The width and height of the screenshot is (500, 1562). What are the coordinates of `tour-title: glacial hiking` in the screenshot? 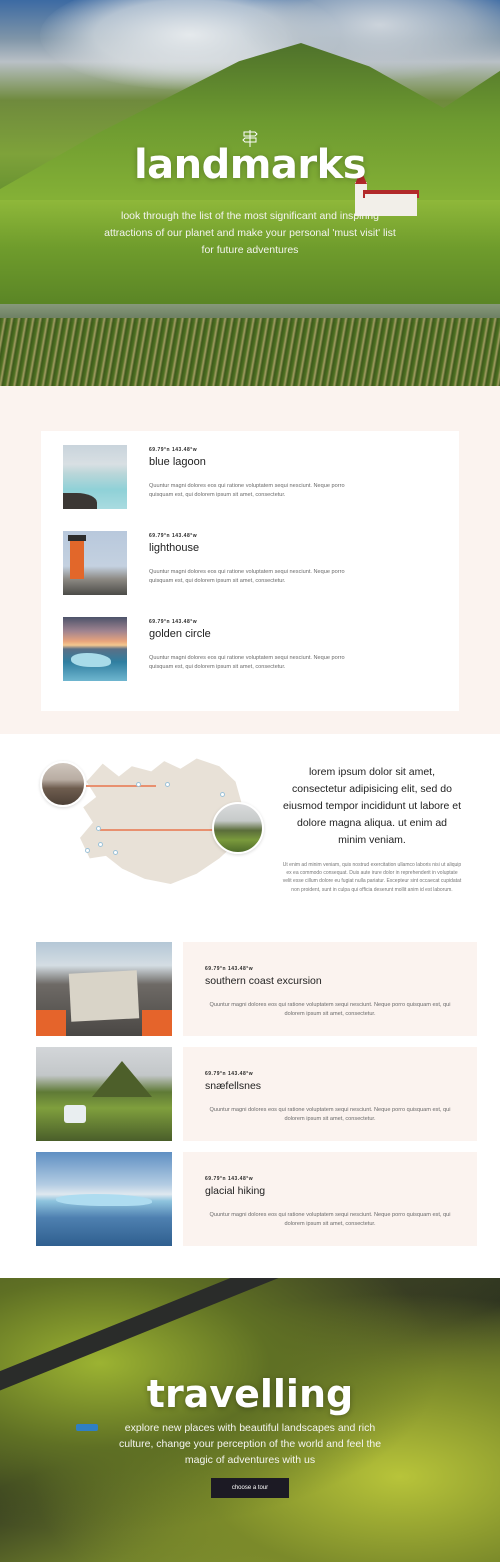 It's located at (330, 1191).